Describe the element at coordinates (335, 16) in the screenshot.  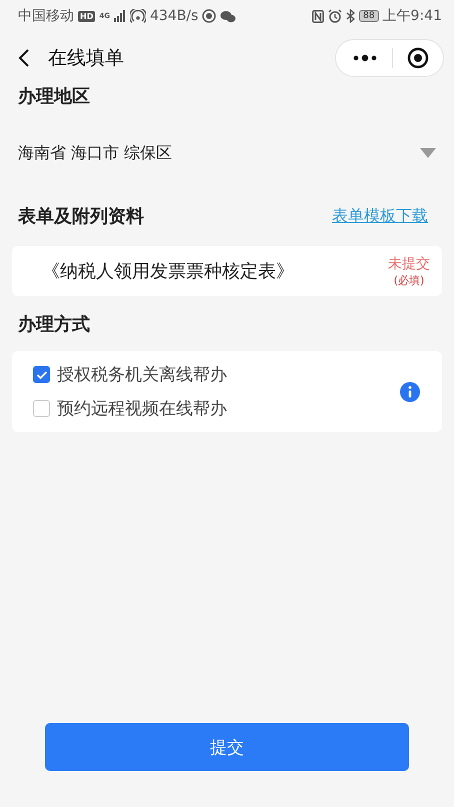
I see `alarm-icon` at that location.